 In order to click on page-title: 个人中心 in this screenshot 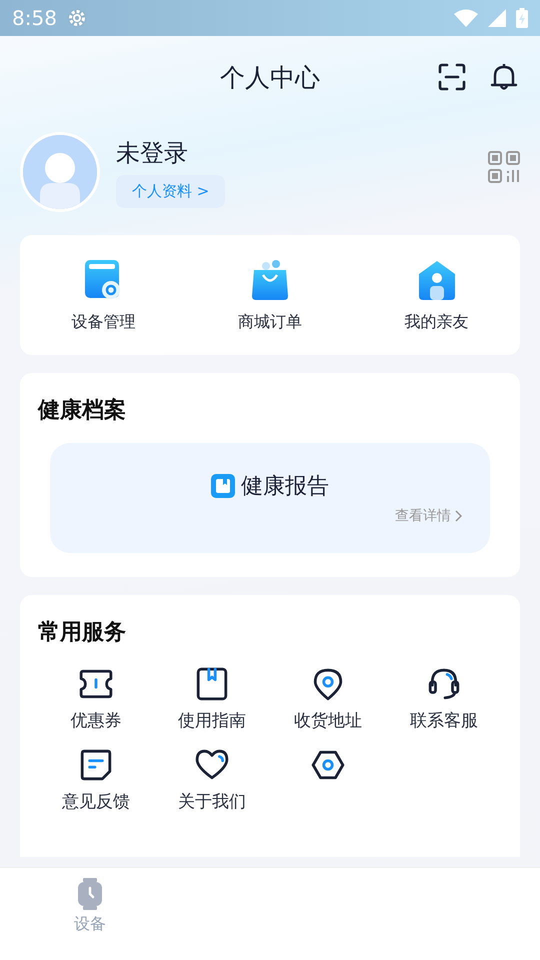, I will do `click(270, 78)`.